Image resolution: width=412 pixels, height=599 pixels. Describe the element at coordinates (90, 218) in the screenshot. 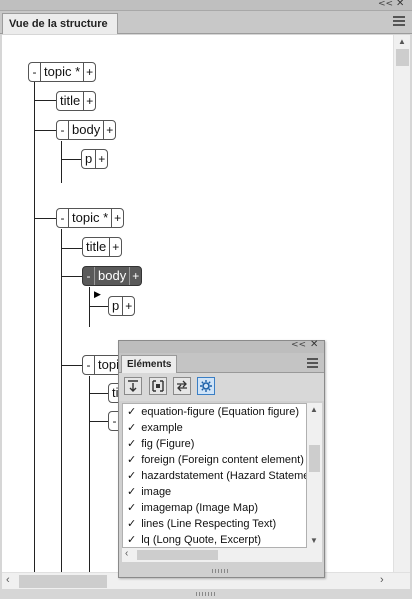

I see `node-topic-2: - topic * +` at that location.